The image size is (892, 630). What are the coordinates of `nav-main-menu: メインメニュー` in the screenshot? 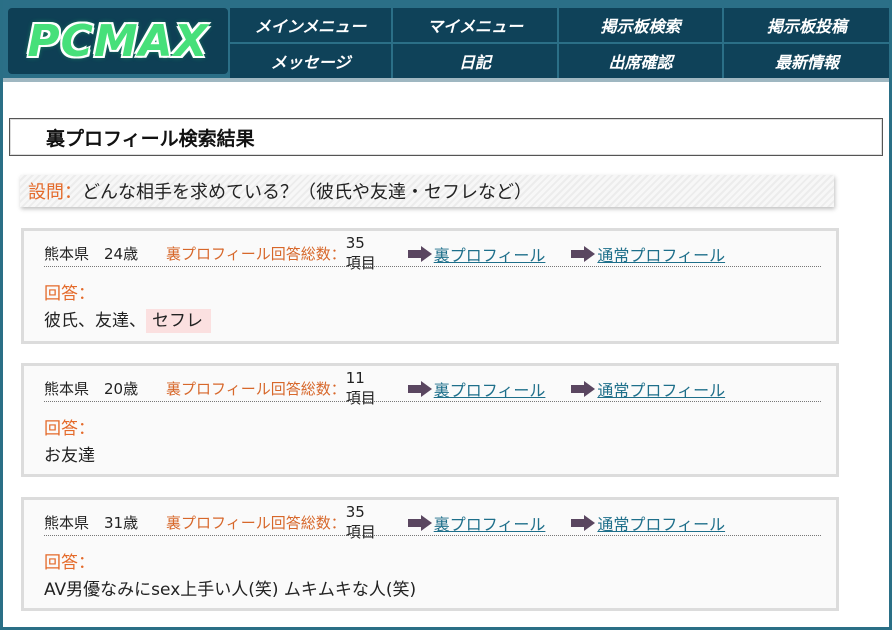 It's located at (310, 25).